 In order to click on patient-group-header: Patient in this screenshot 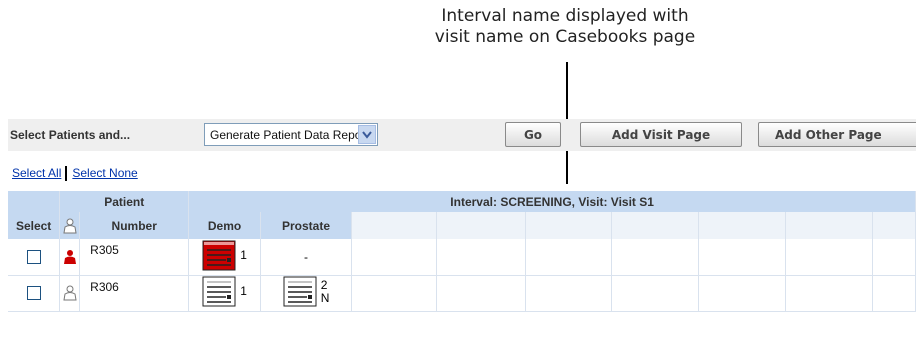, I will do `click(124, 201)`.